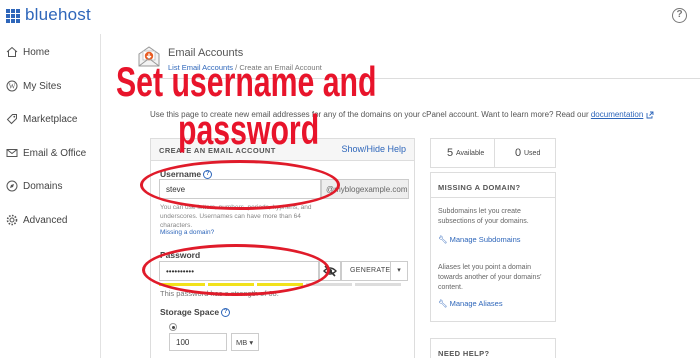 The width and height of the screenshot is (700, 358). I want to click on question-icon: ?, so click(226, 313).